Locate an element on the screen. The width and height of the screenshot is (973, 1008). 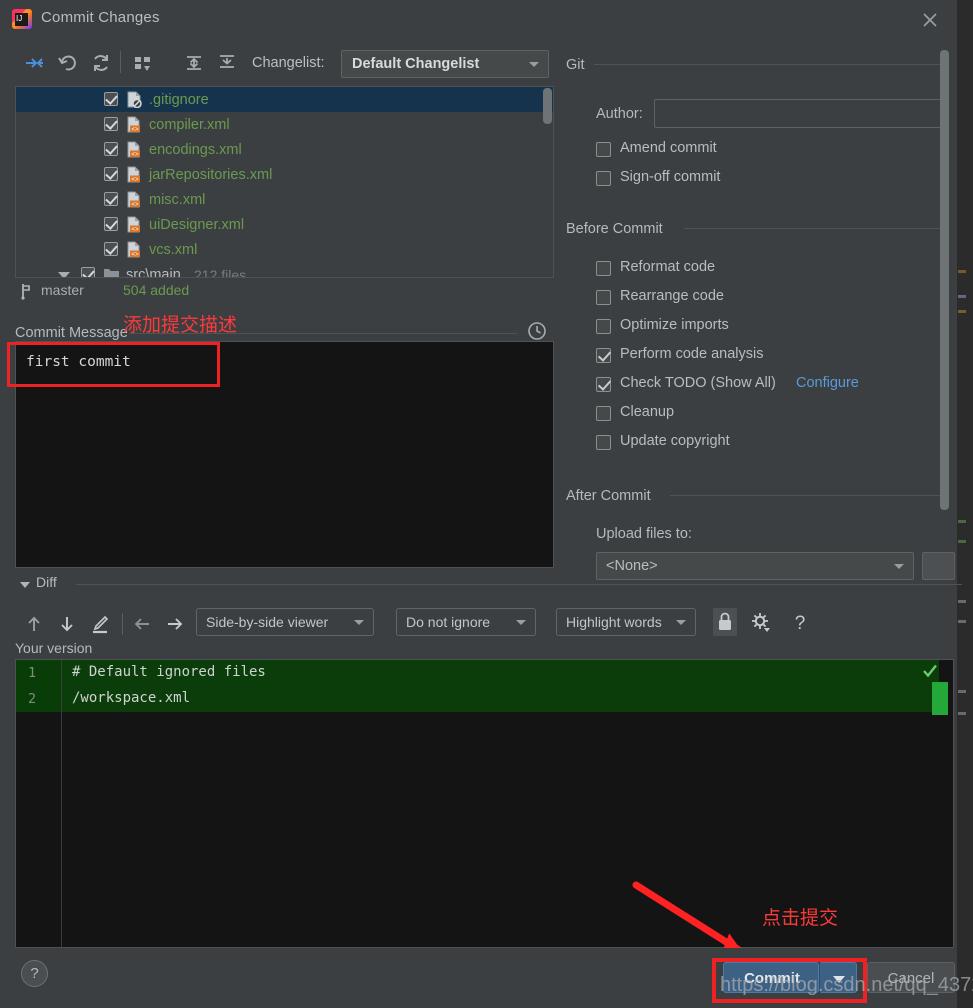
help-button: ? is located at coordinates (34, 973).